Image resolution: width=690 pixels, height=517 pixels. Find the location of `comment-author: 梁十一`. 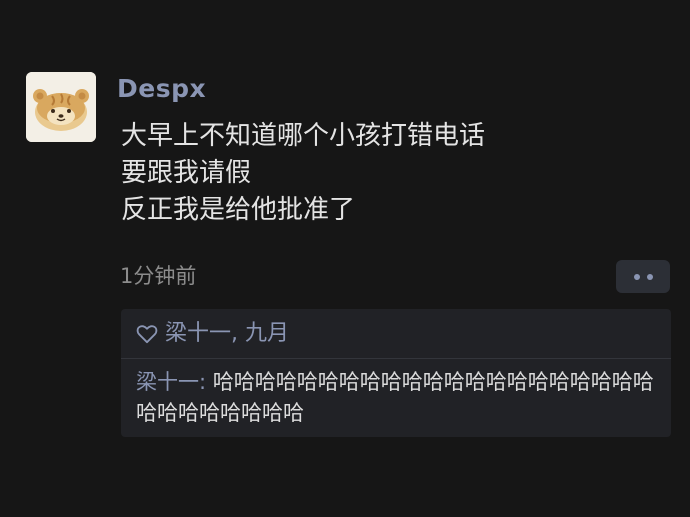

comment-author: 梁十一 is located at coordinates (167, 382).